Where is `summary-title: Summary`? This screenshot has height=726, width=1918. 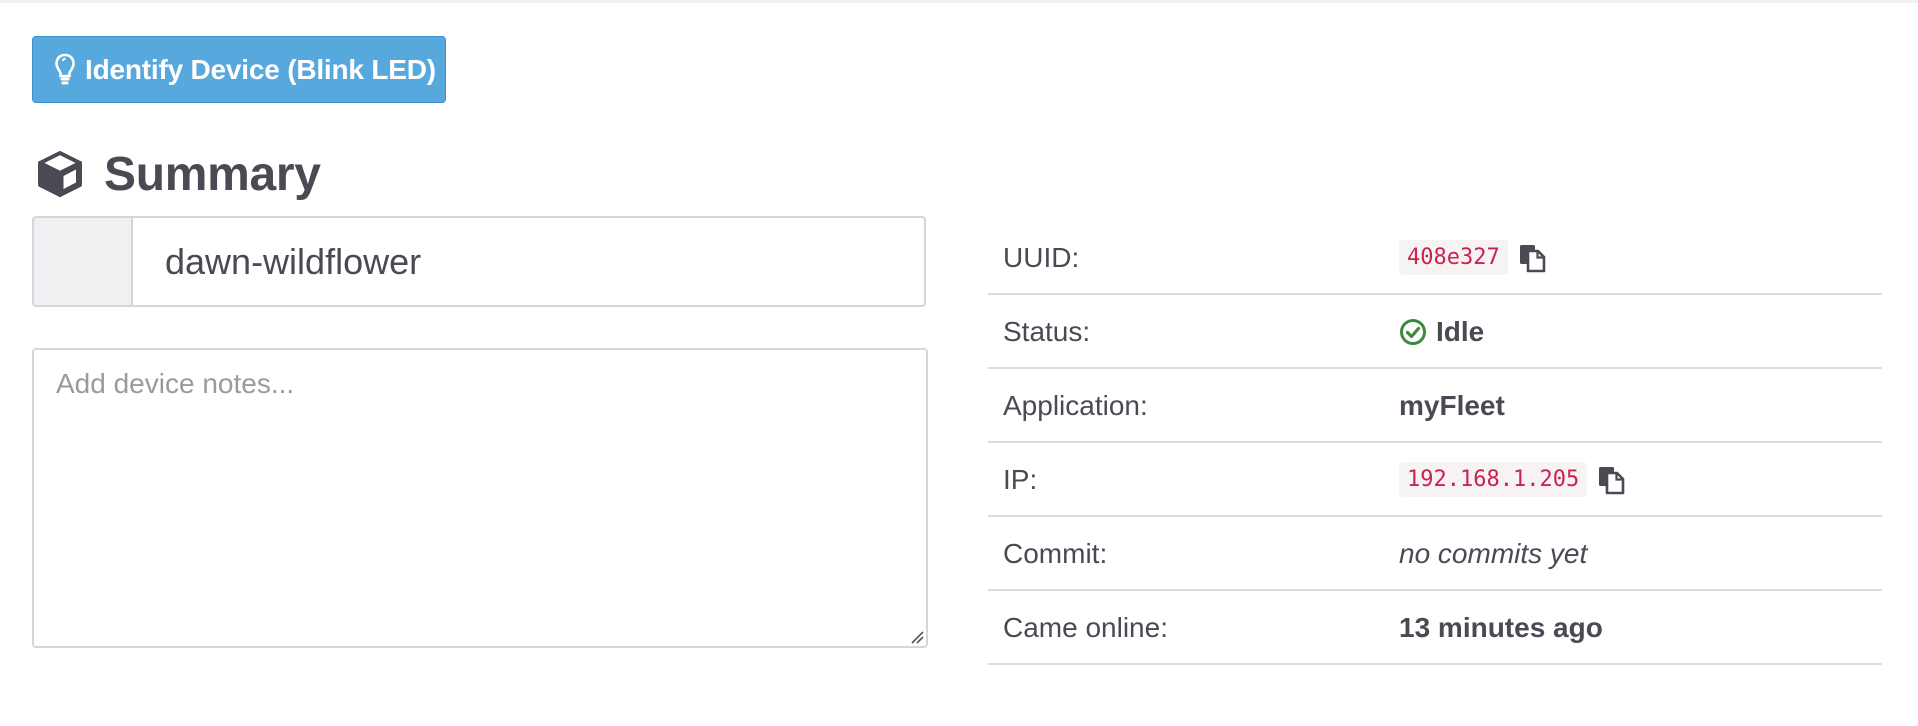
summary-title: Summary is located at coordinates (212, 174).